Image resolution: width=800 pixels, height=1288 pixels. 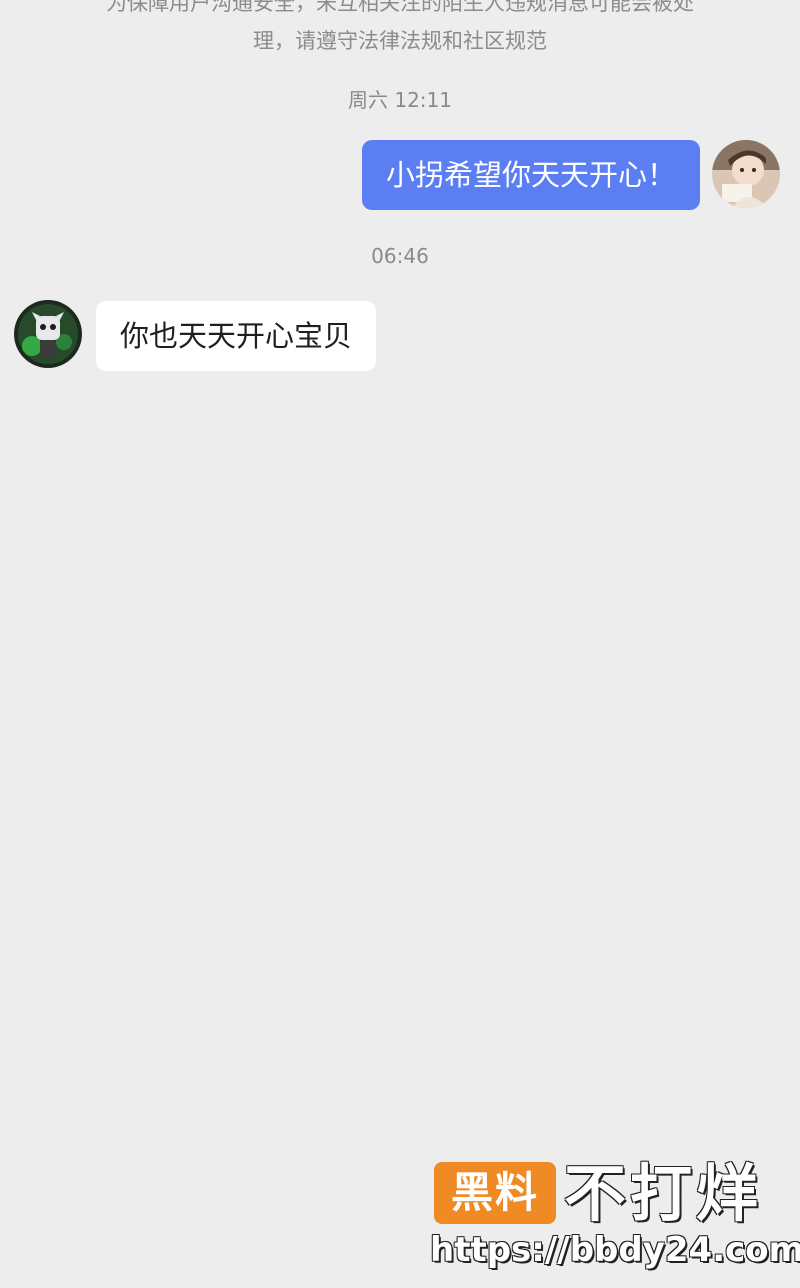 I want to click on incoming-message-bubble: 你也天天开心宝贝, so click(x=236, y=336).